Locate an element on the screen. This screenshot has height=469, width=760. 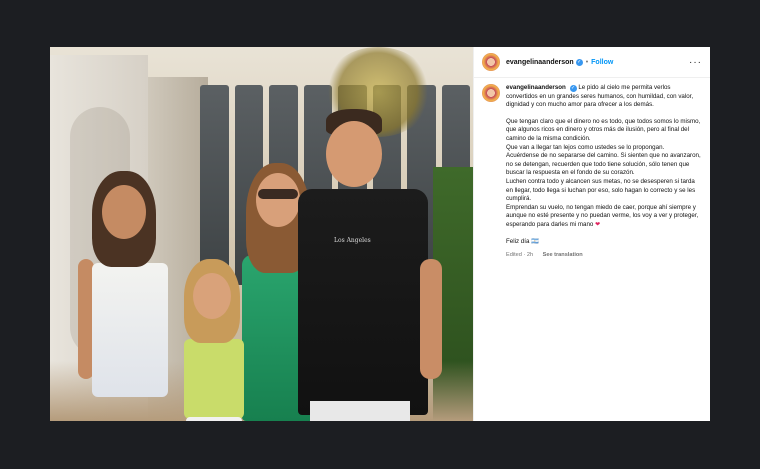
caption-sign-off: Feliz día 🇦🇷 is located at coordinates (522, 241).